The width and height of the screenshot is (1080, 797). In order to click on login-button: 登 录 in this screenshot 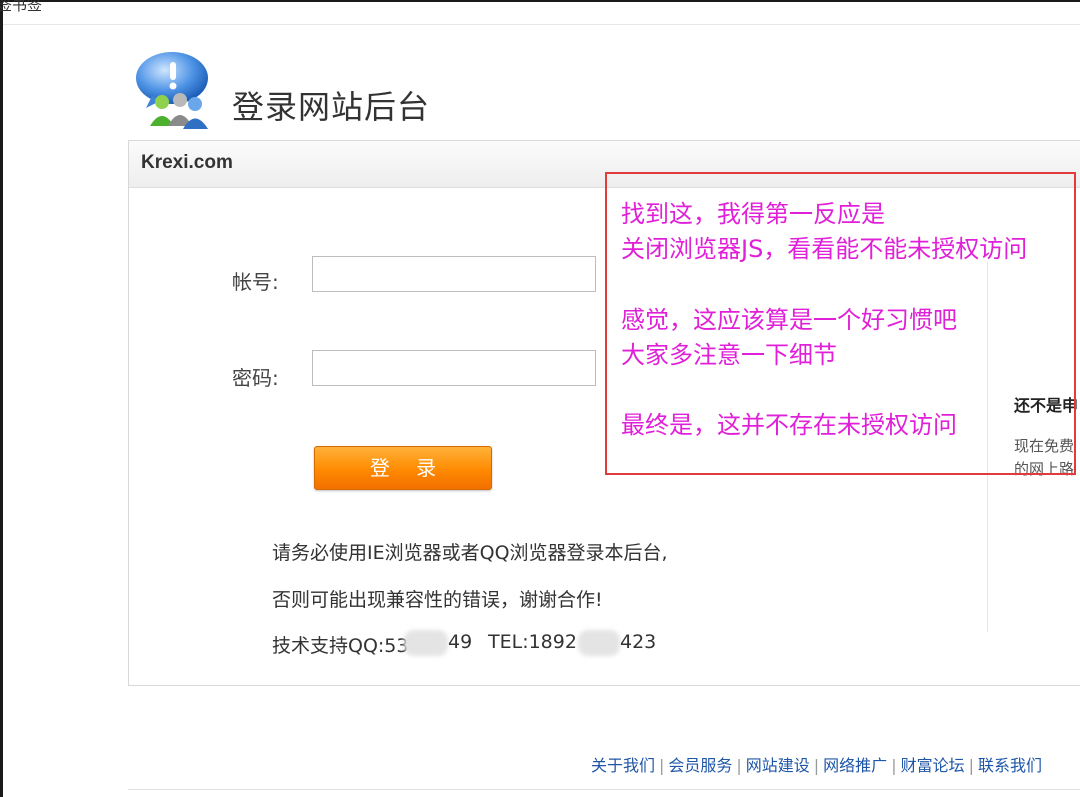, I will do `click(403, 468)`.